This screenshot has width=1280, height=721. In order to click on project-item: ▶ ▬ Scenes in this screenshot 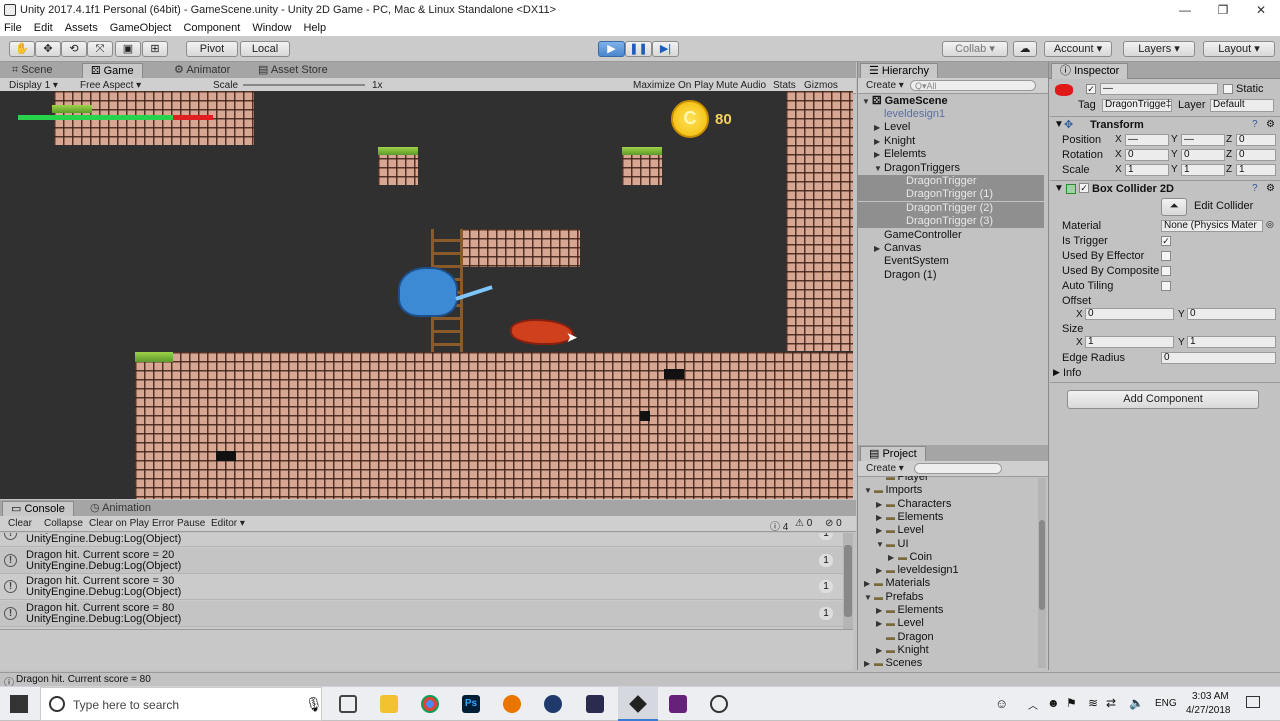, I will do `click(890, 663)`.